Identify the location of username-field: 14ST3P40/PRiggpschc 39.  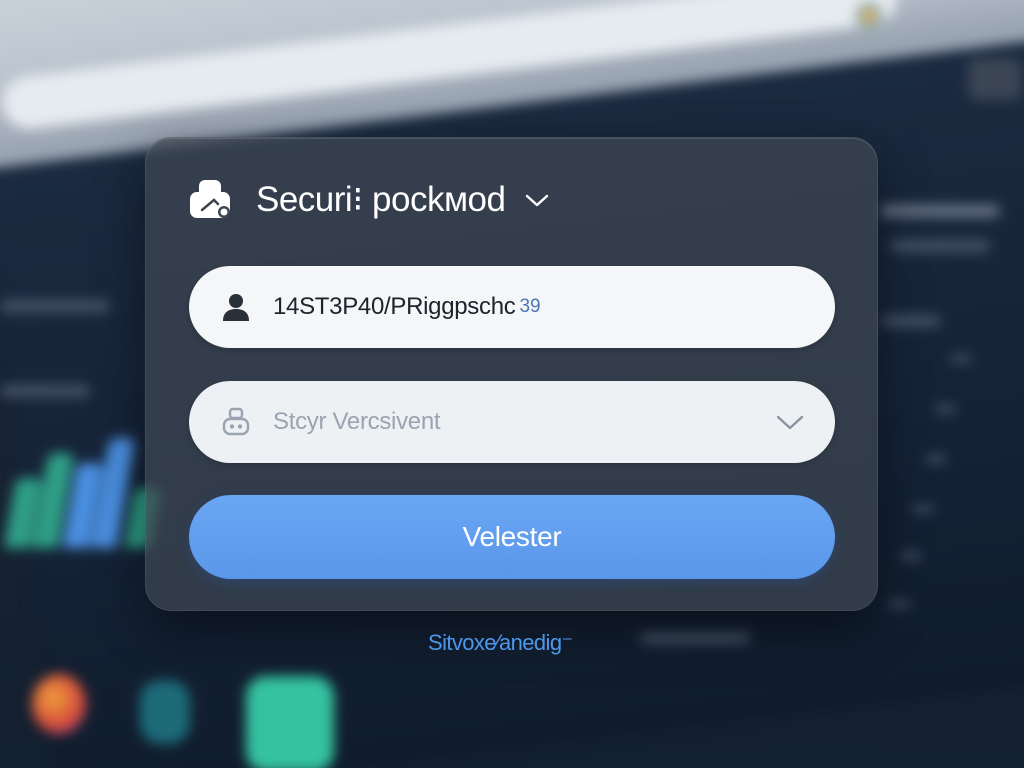
(512, 307).